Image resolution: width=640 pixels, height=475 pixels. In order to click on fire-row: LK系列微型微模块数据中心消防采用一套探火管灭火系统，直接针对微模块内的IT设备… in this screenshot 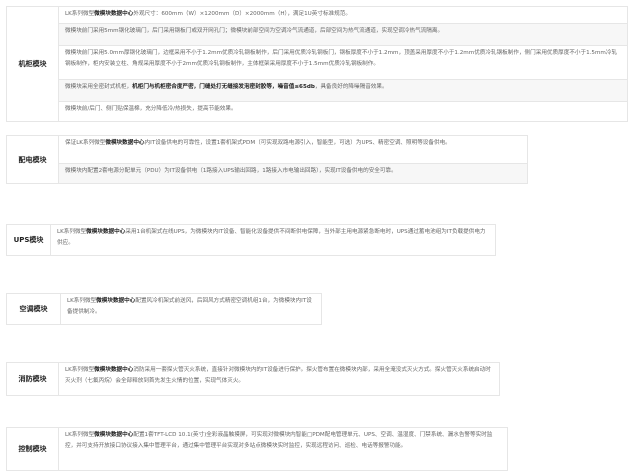, I will do `click(279, 379)`.